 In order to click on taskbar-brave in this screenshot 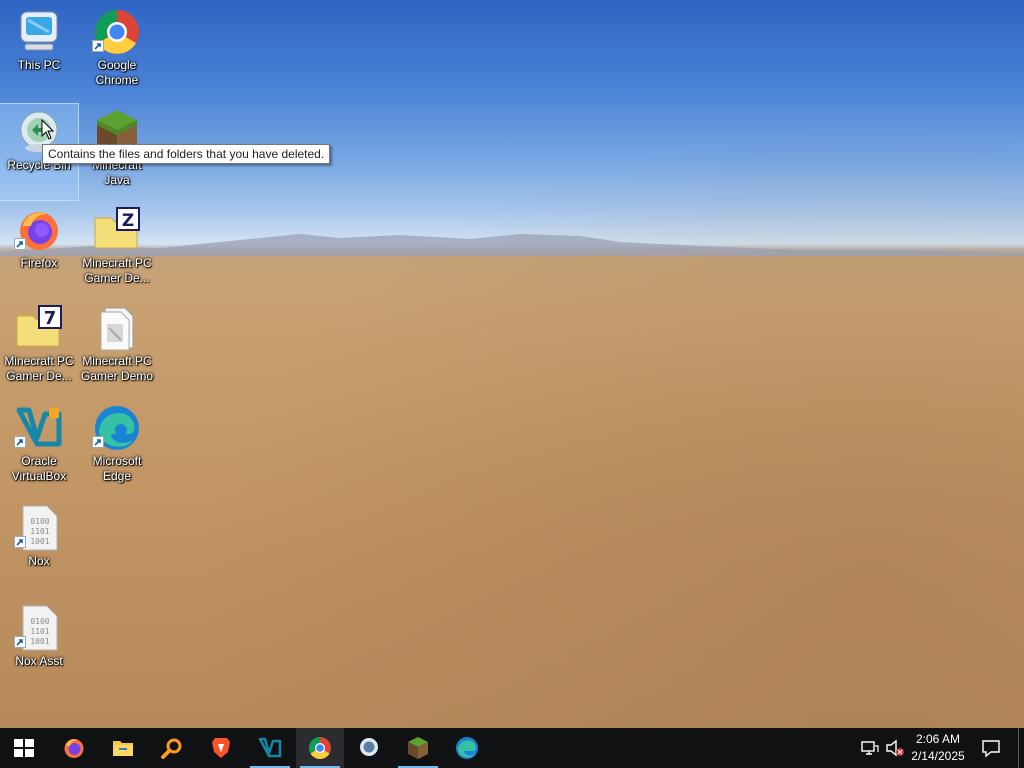, I will do `click(221, 748)`.